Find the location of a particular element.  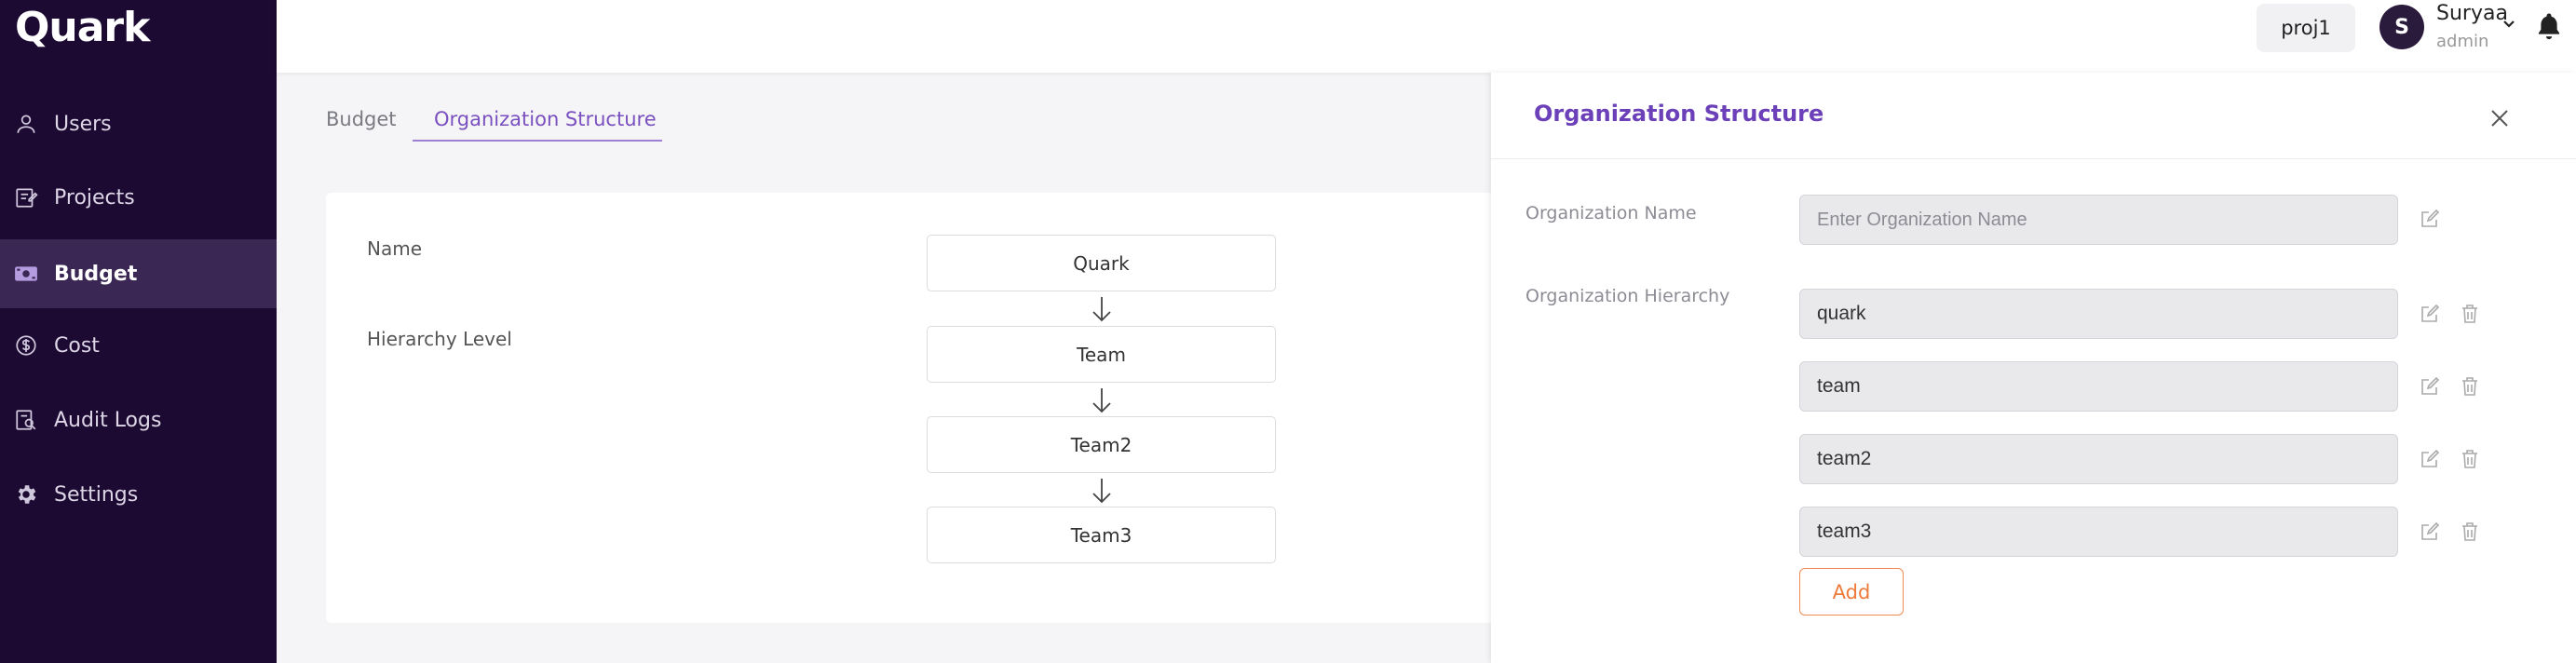

hierarchy-field: team2 is located at coordinates (2098, 459).